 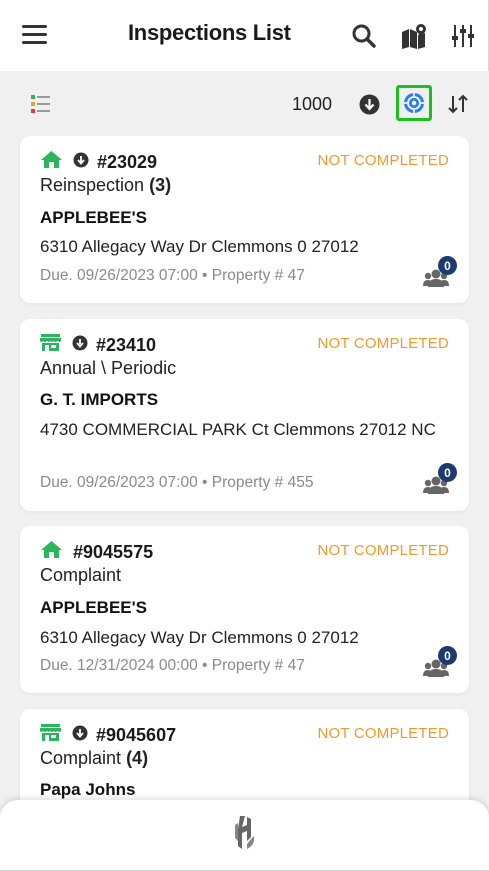 What do you see at coordinates (414, 103) in the screenshot?
I see `gps-locate-icon` at bounding box center [414, 103].